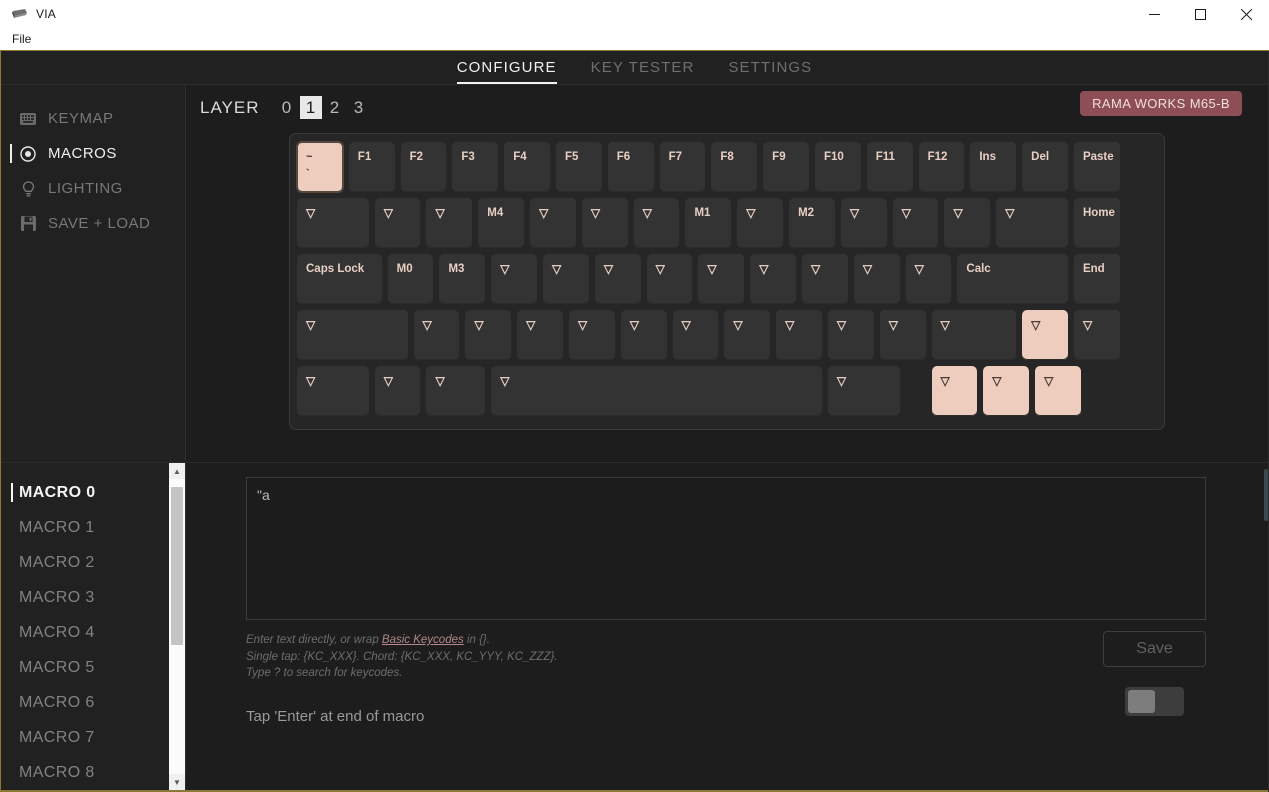 The width and height of the screenshot is (1269, 792). What do you see at coordinates (630, 167) in the screenshot?
I see `key: F6` at bounding box center [630, 167].